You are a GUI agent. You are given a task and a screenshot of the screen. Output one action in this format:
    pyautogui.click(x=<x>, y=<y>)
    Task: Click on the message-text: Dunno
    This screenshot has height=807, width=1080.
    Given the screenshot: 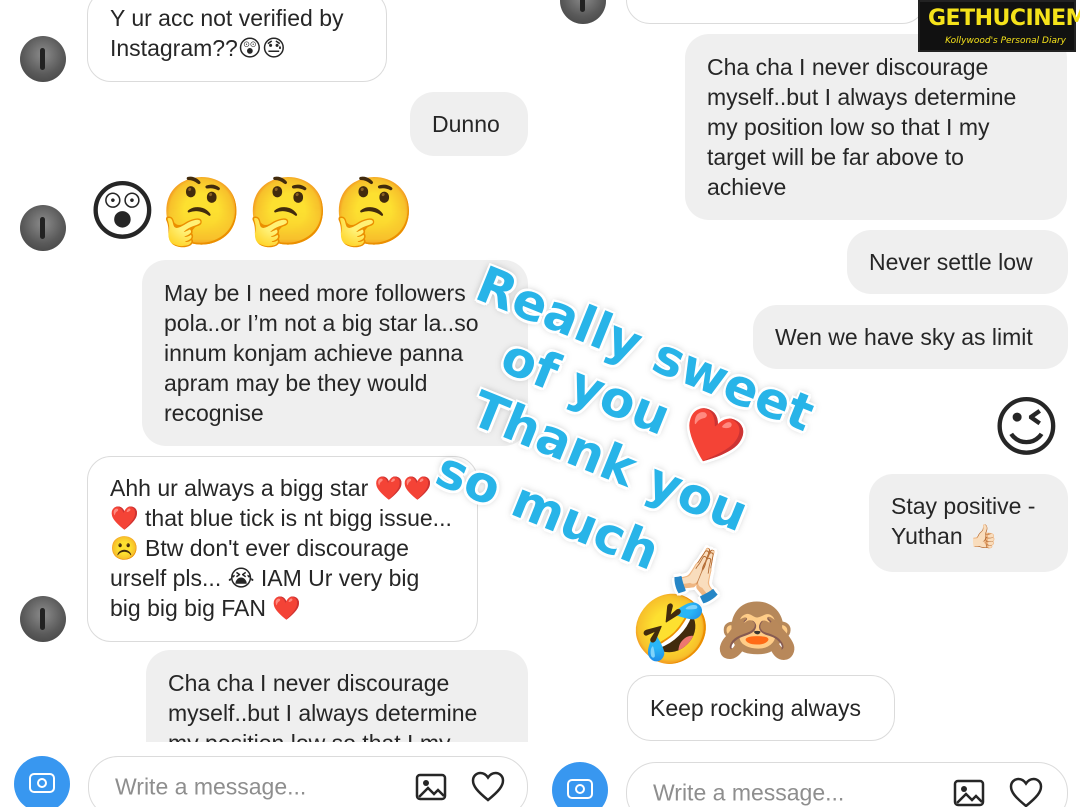 What is the action you would take?
    pyautogui.click(x=466, y=124)
    